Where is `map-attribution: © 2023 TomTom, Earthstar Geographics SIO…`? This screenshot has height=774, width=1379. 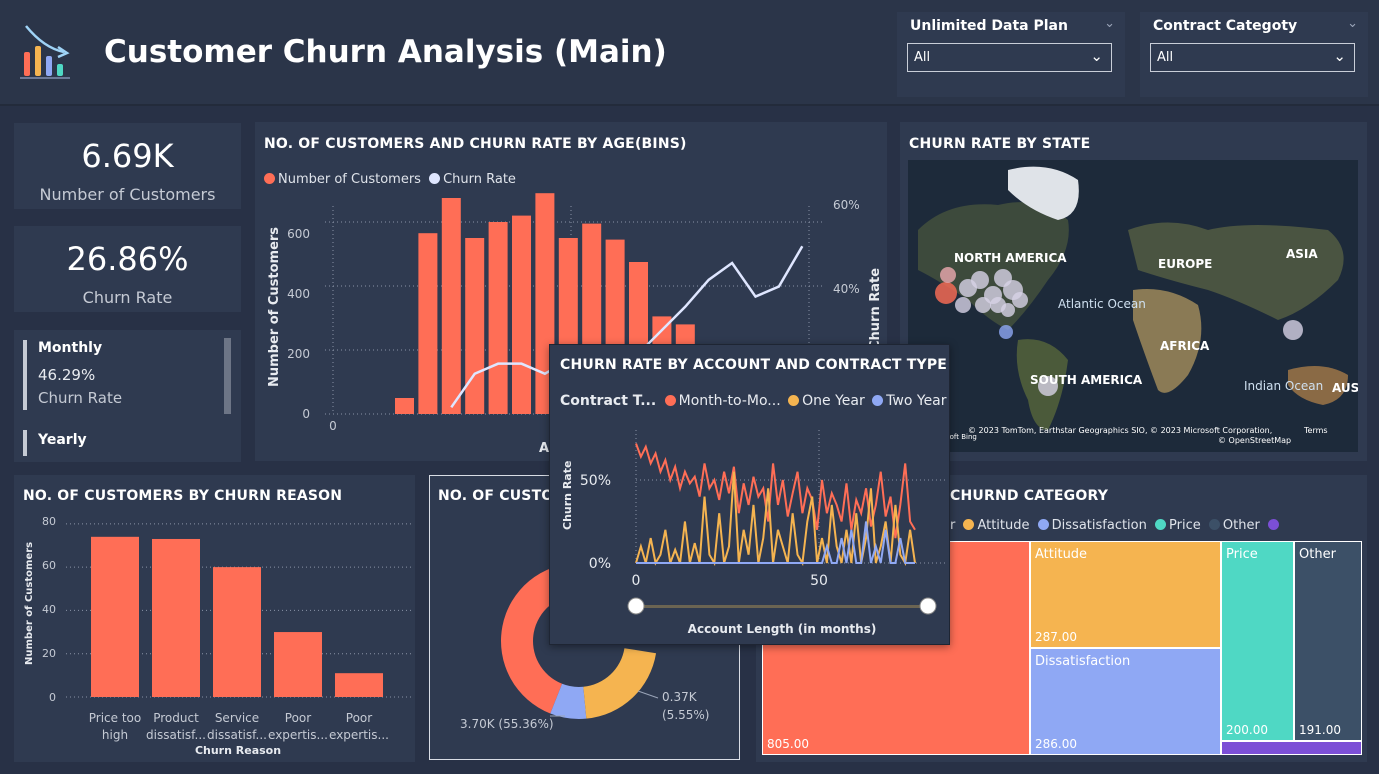 map-attribution: © 2023 TomTom, Earthstar Geographics SIO… is located at coordinates (1120, 430).